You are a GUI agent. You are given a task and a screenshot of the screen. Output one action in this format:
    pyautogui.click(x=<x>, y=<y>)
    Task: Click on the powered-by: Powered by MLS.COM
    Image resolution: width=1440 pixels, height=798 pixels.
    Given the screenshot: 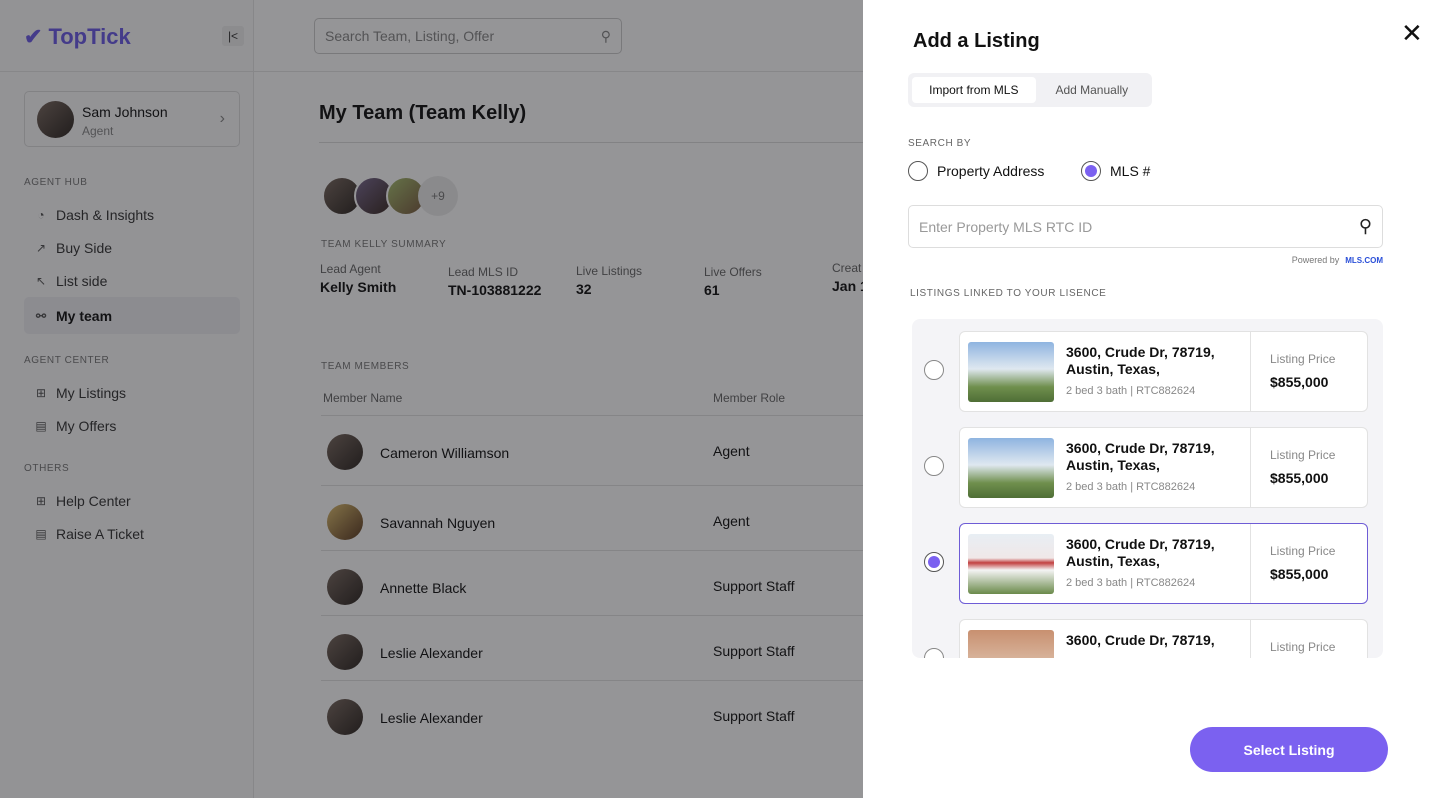 What is the action you would take?
    pyautogui.click(x=1337, y=260)
    